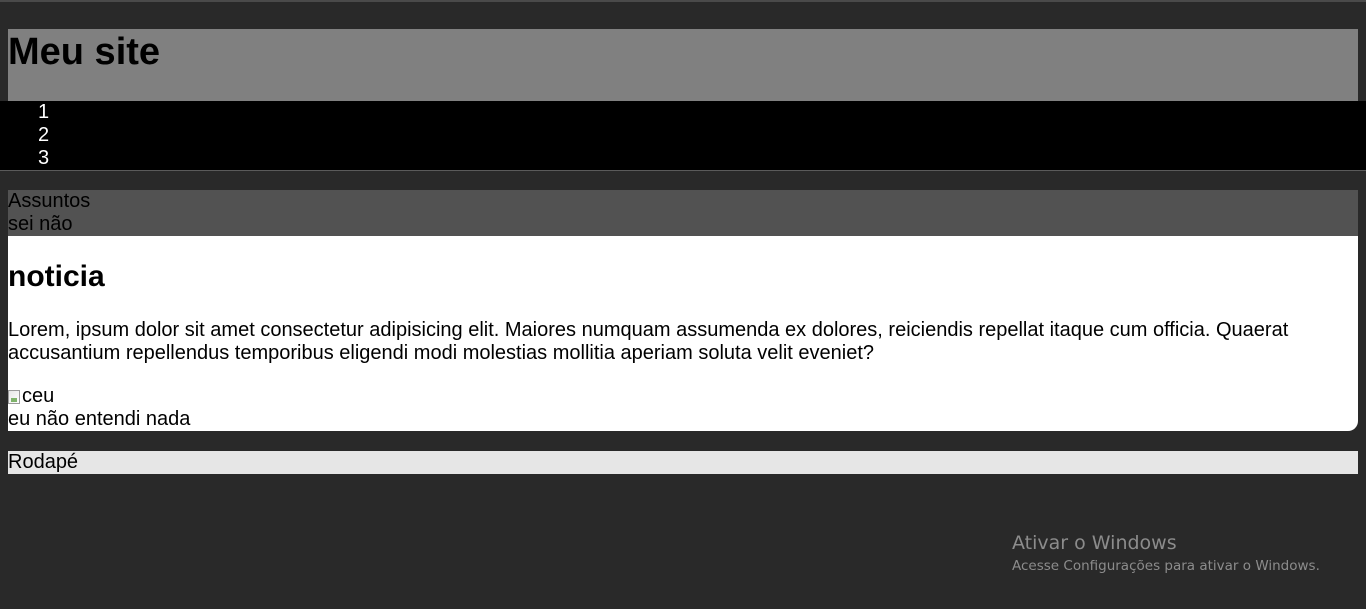 This screenshot has height=609, width=1366. I want to click on aside-heading: Assuntos, so click(49, 201).